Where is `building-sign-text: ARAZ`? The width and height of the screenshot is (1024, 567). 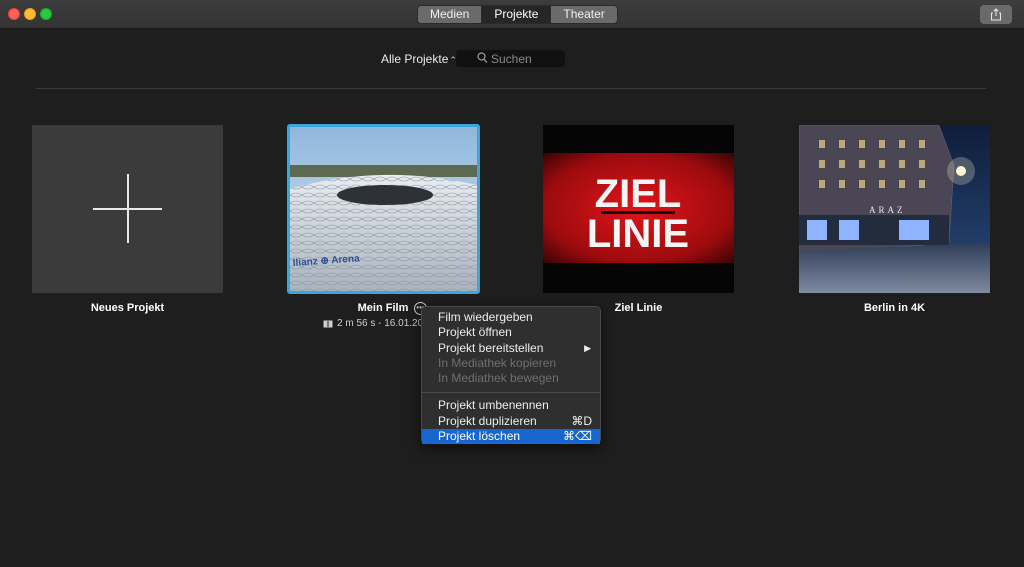 building-sign-text: ARAZ is located at coordinates (887, 210).